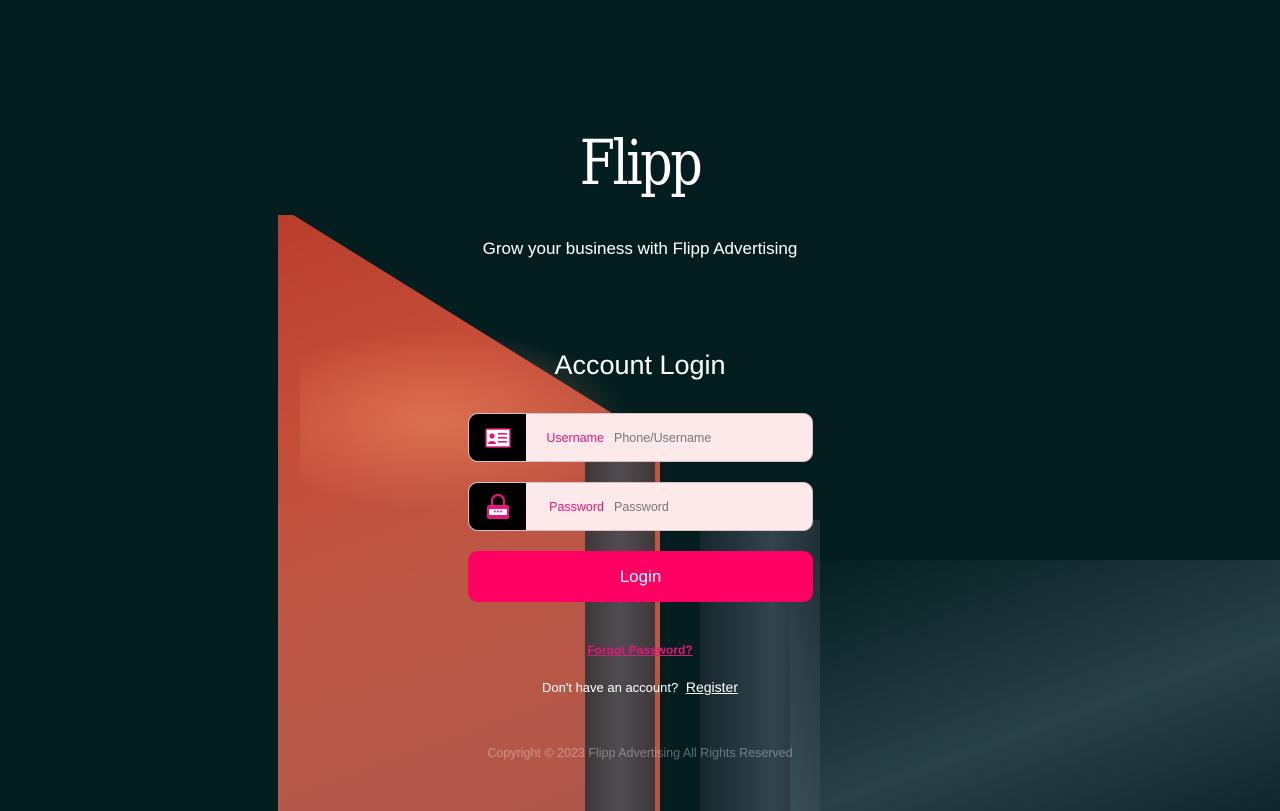  I want to click on password-field: *** Password, so click(640, 506).